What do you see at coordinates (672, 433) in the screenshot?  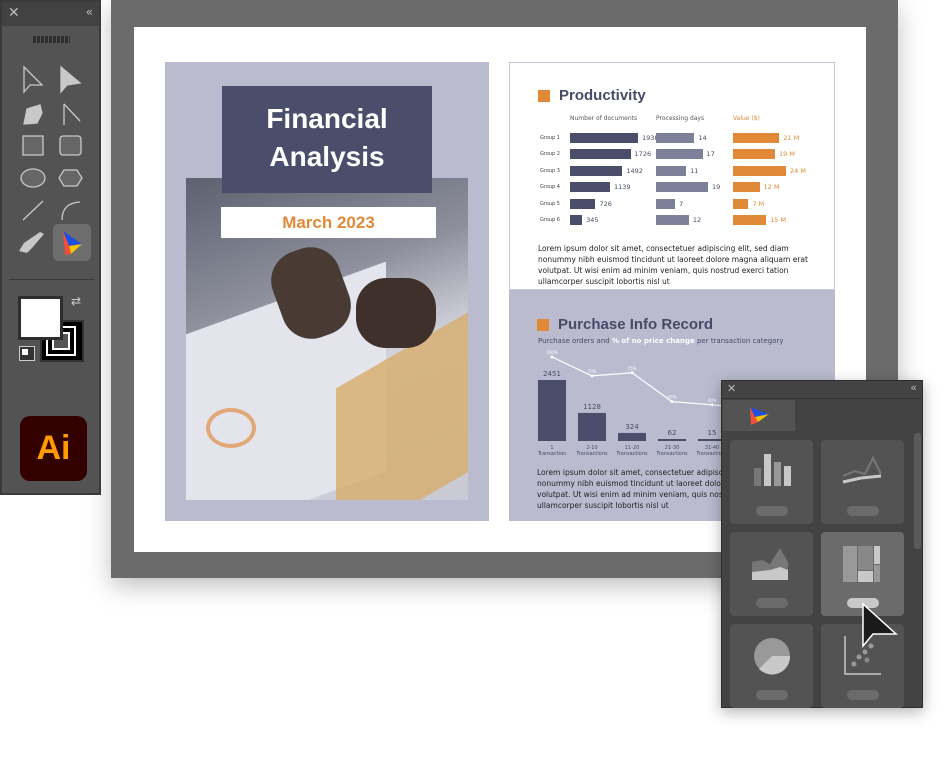 I see `bar-label: 62` at bounding box center [672, 433].